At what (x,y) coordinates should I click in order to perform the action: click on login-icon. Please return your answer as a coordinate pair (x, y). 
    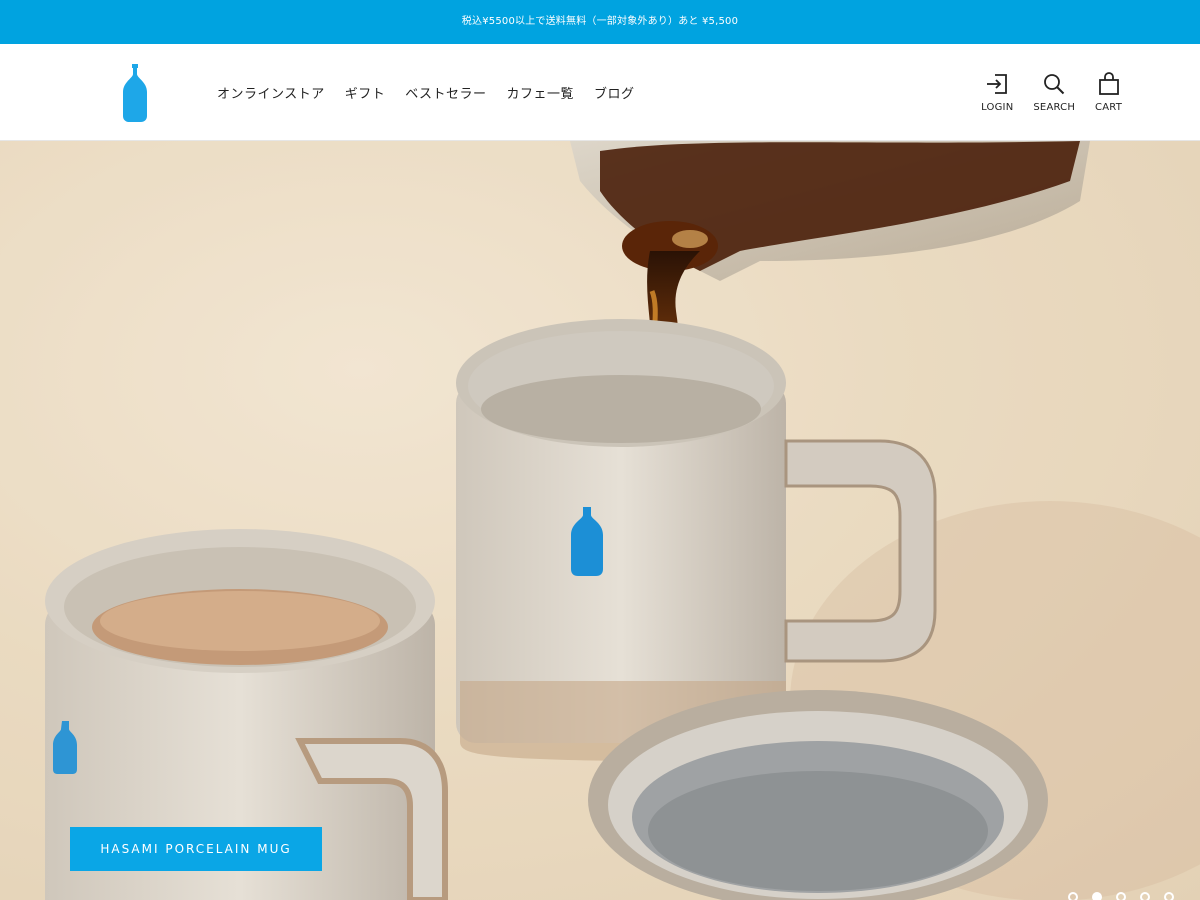
    Looking at the image, I should click on (997, 84).